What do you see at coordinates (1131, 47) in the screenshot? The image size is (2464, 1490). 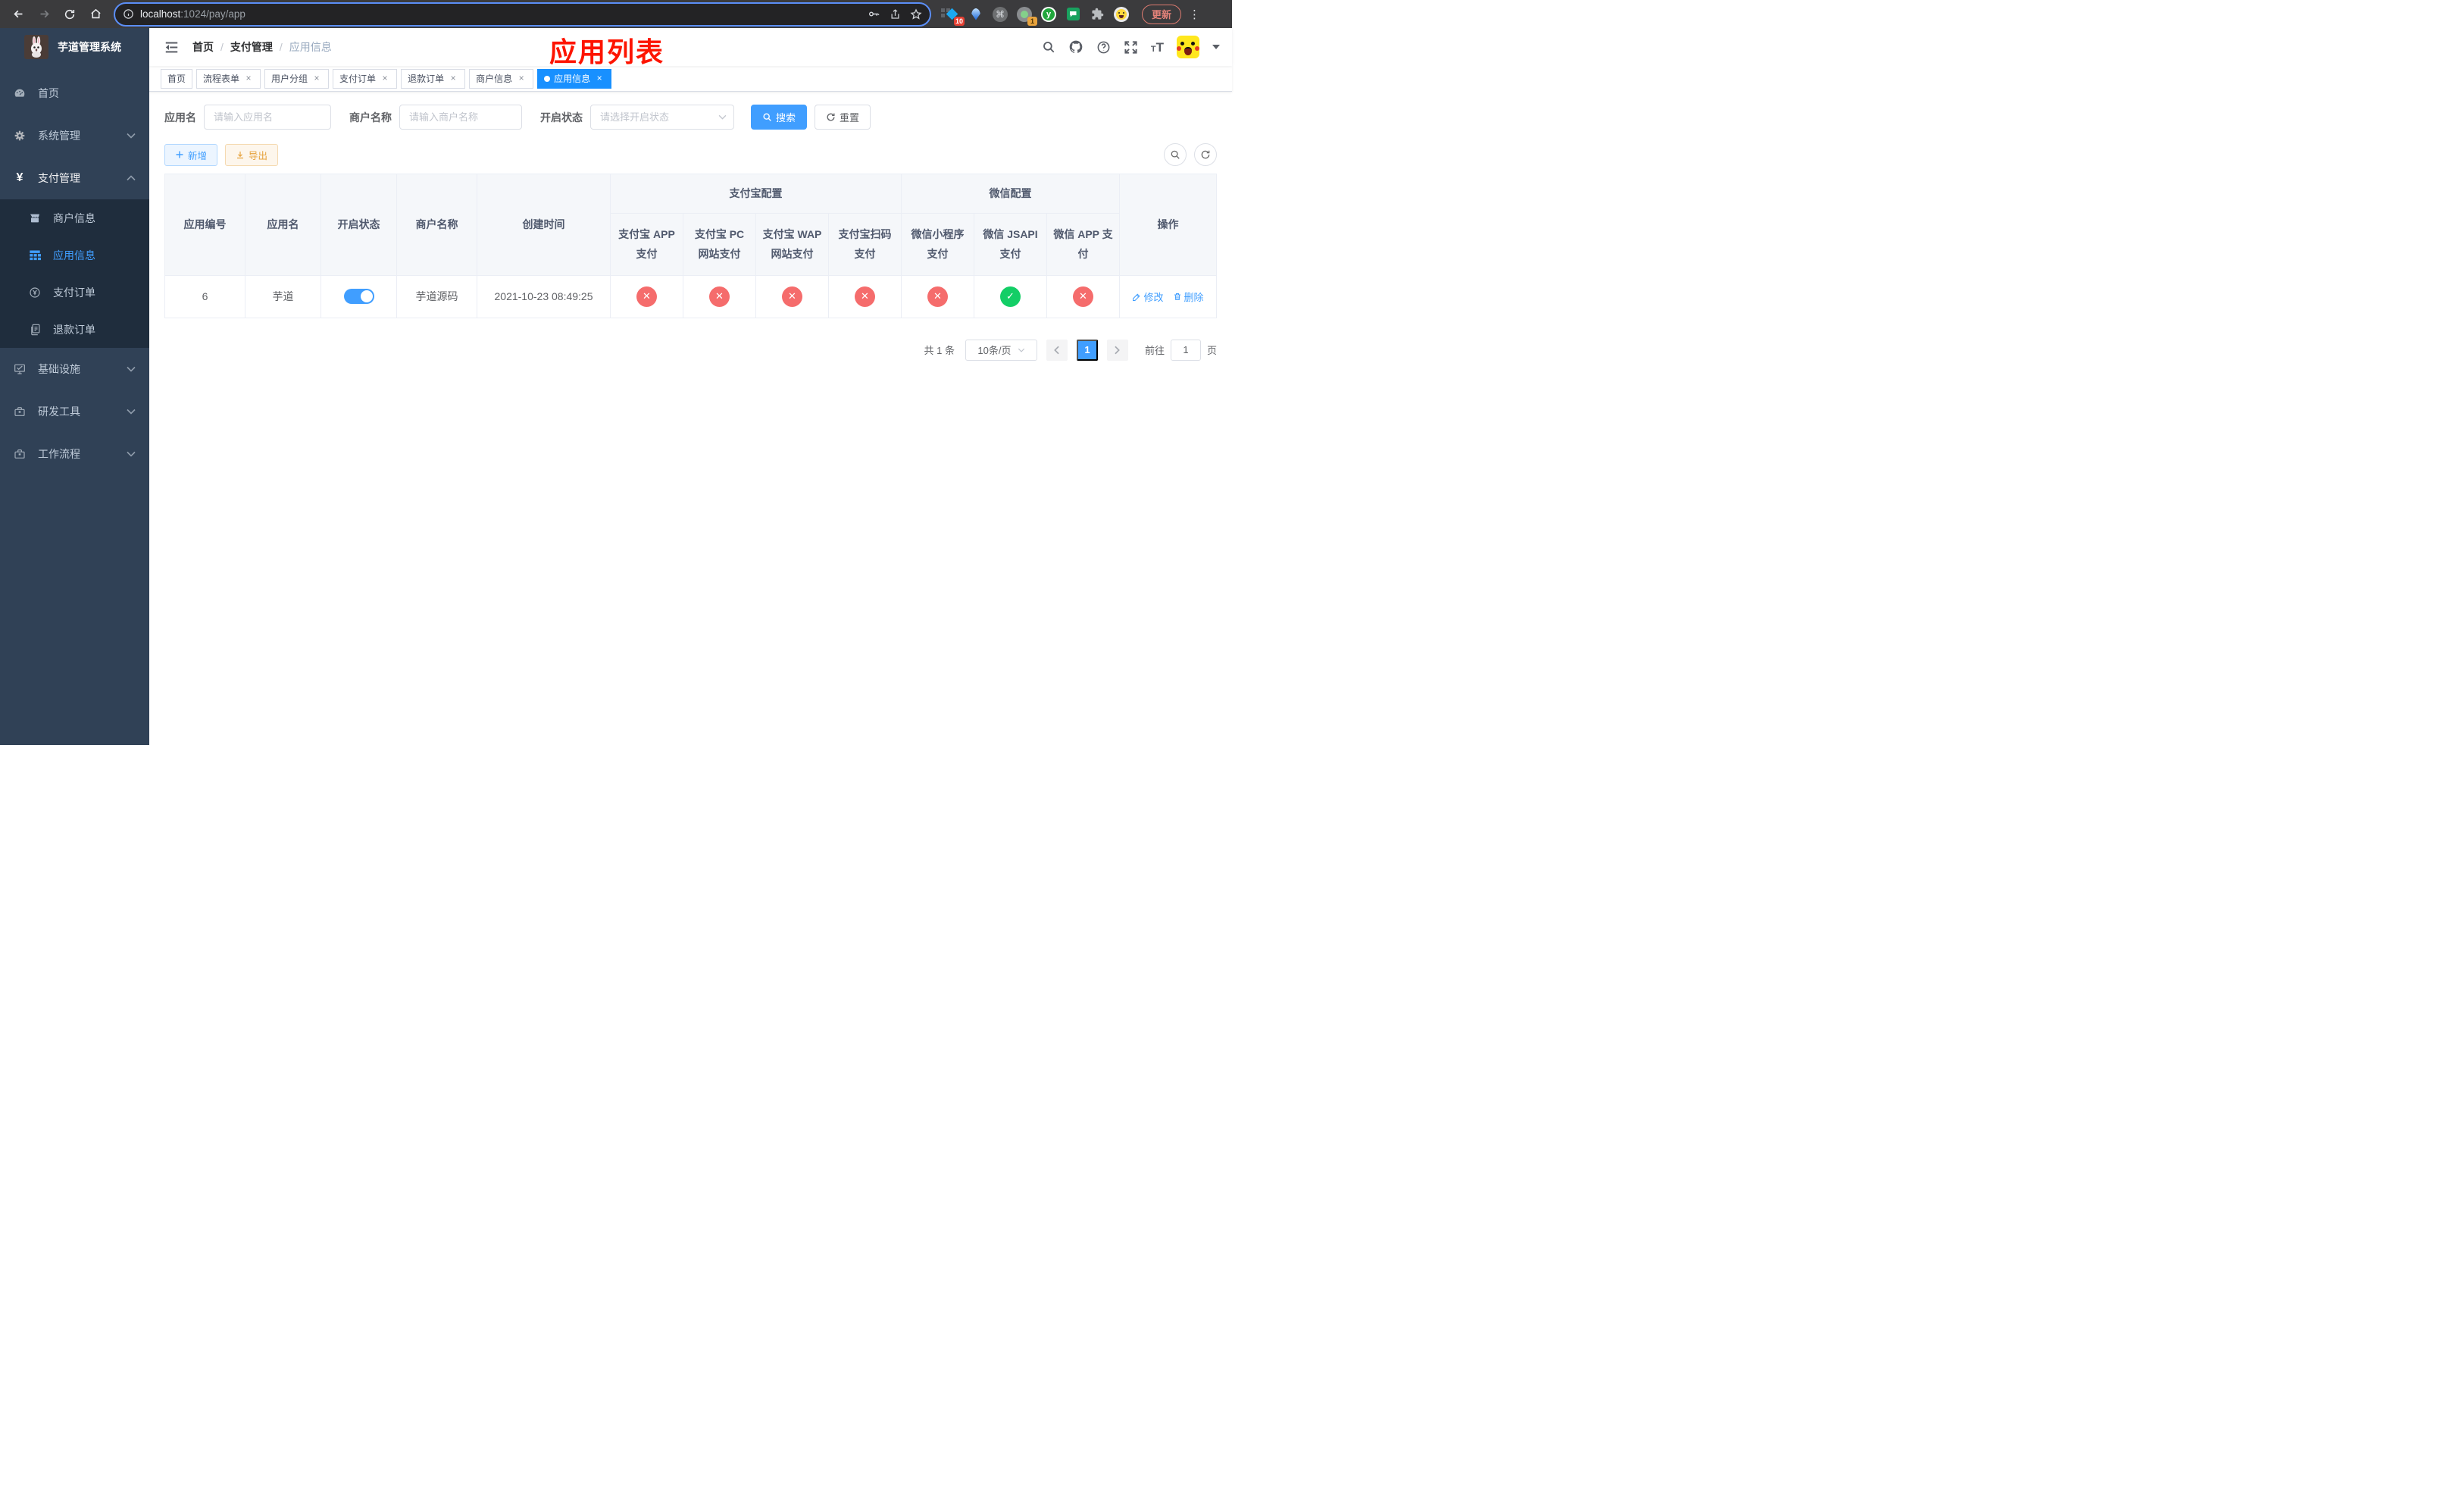 I see `fullscreen-icon` at bounding box center [1131, 47].